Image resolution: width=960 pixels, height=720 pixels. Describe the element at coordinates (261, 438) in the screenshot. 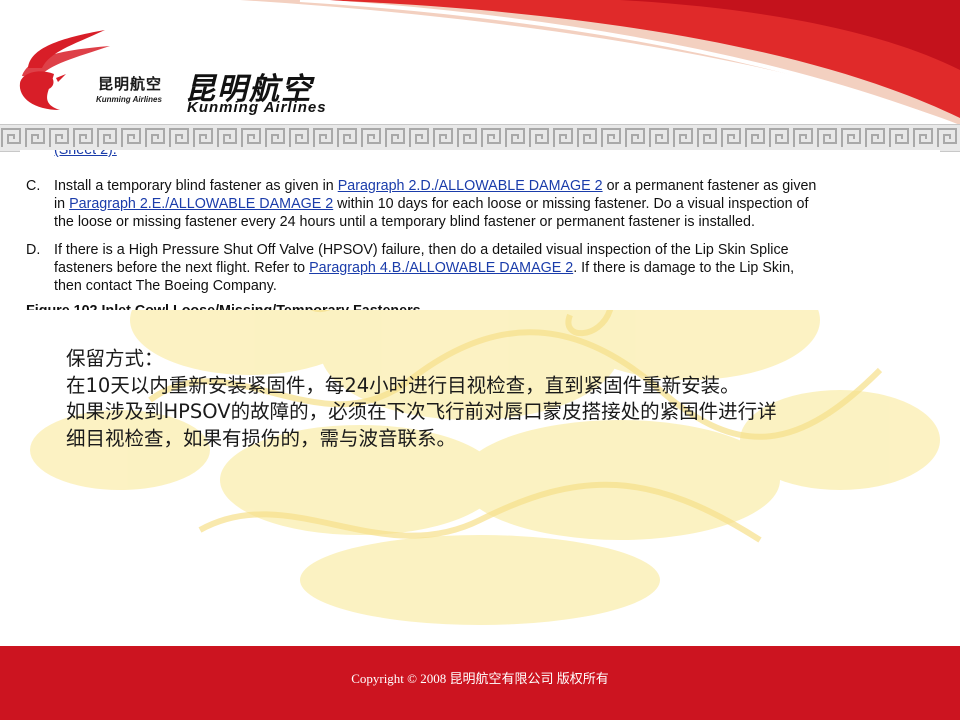

I see `note-line: 细目视检查，如果有损伤的，需与波音联系。` at that location.